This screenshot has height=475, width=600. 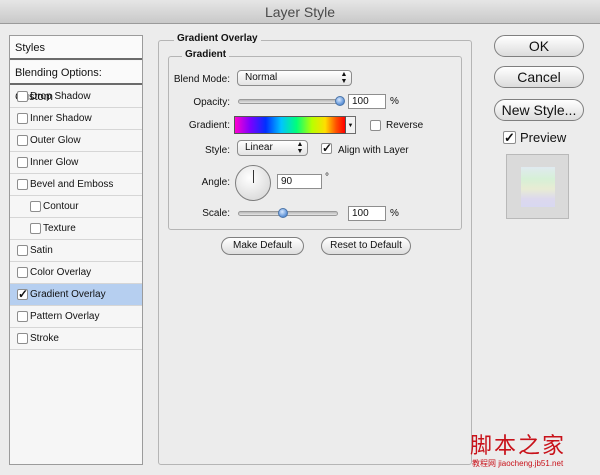 What do you see at coordinates (367, 101) in the screenshot?
I see `opacity-field: 100` at bounding box center [367, 101].